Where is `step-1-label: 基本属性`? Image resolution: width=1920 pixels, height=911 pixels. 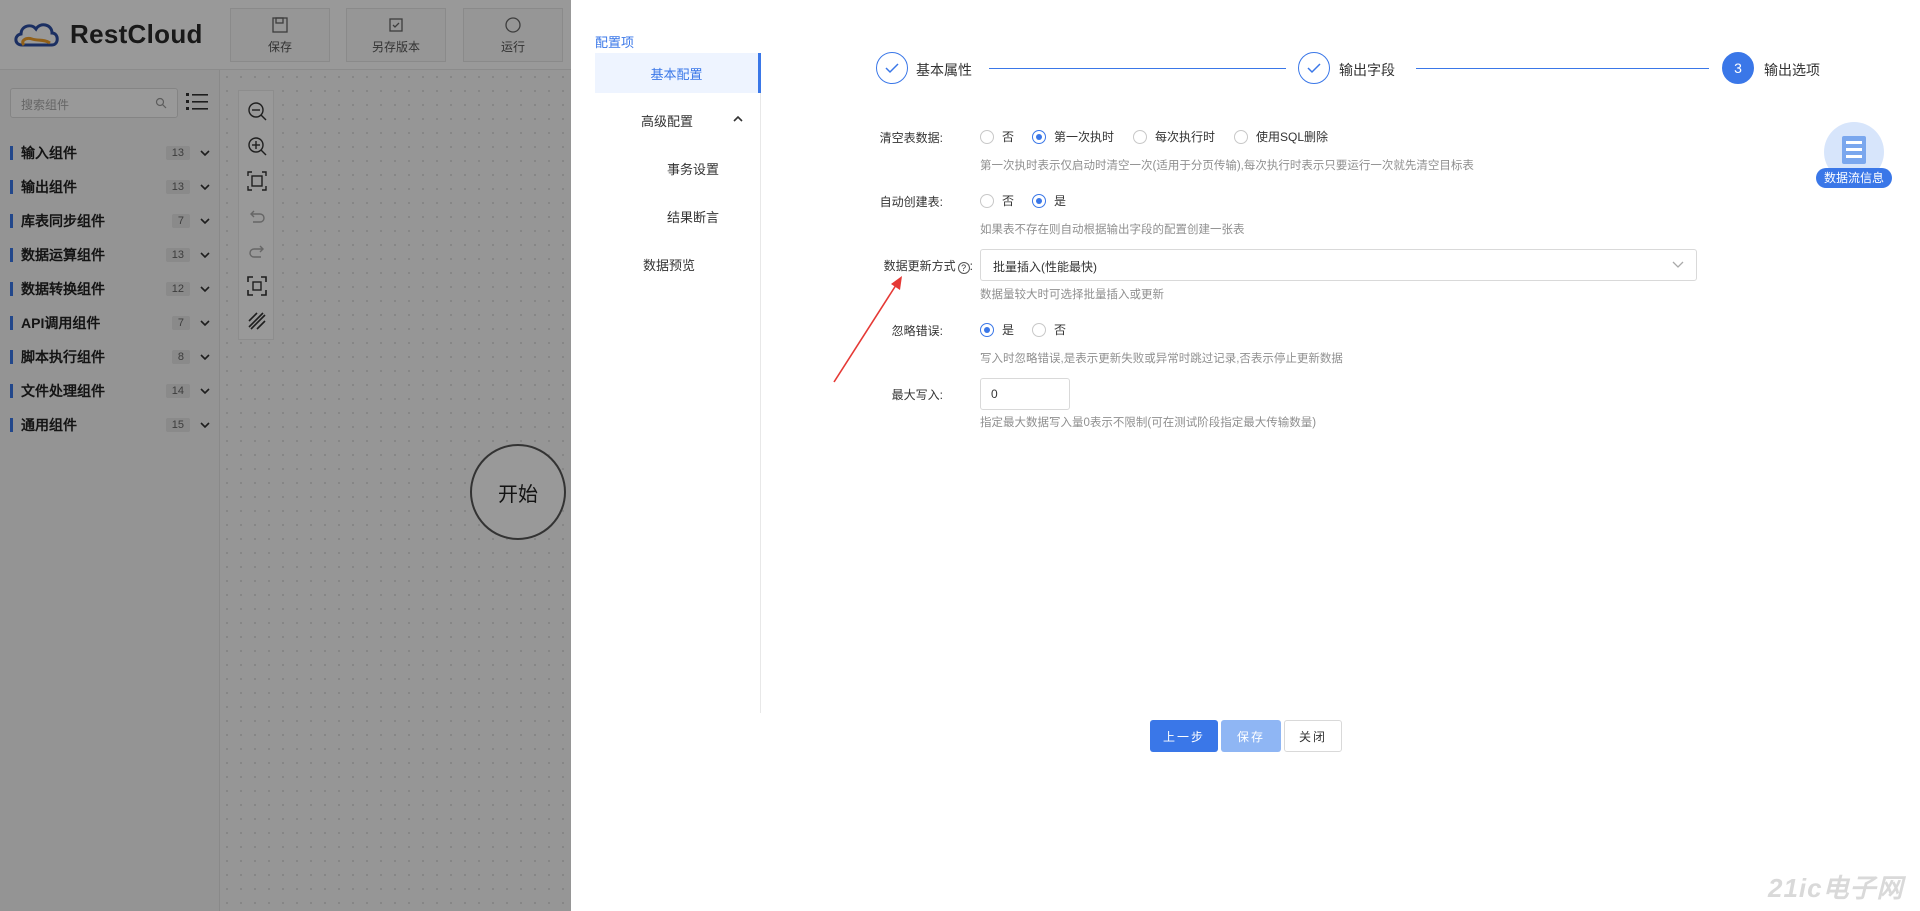 step-1-label: 基本属性 is located at coordinates (944, 70).